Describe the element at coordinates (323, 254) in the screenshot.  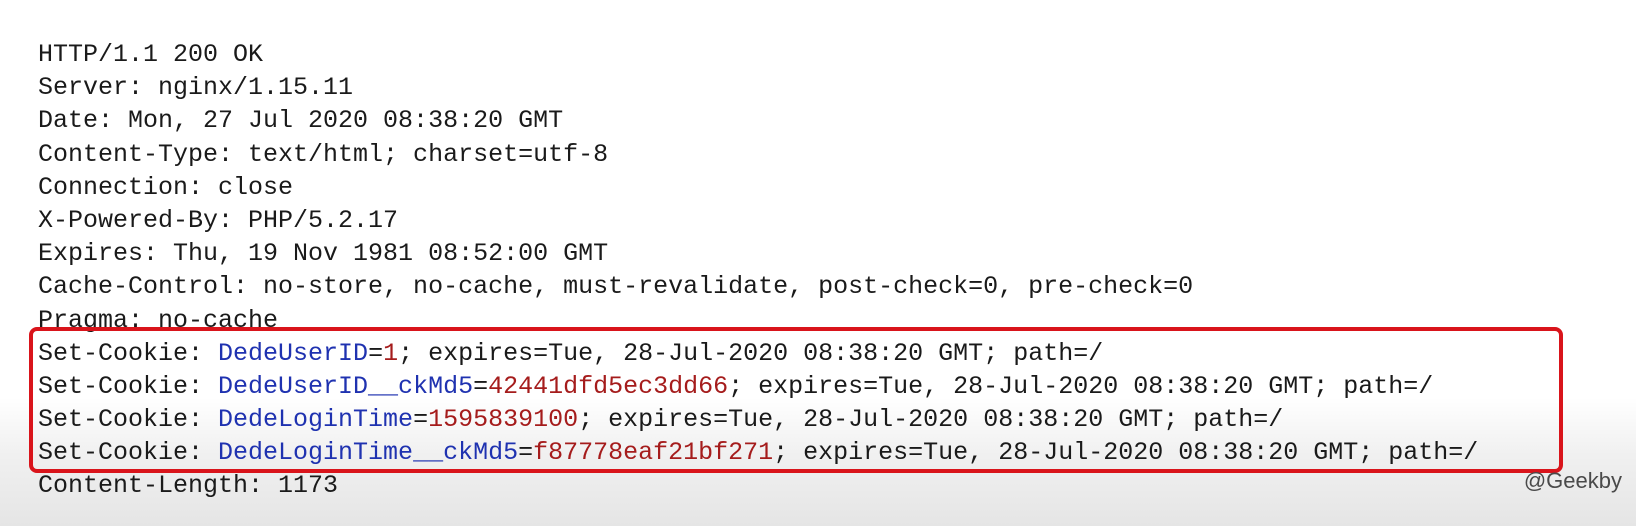
I see `header-expires: Expires: Thu, 19 Nov 1981 08:52:00 GMT` at that location.